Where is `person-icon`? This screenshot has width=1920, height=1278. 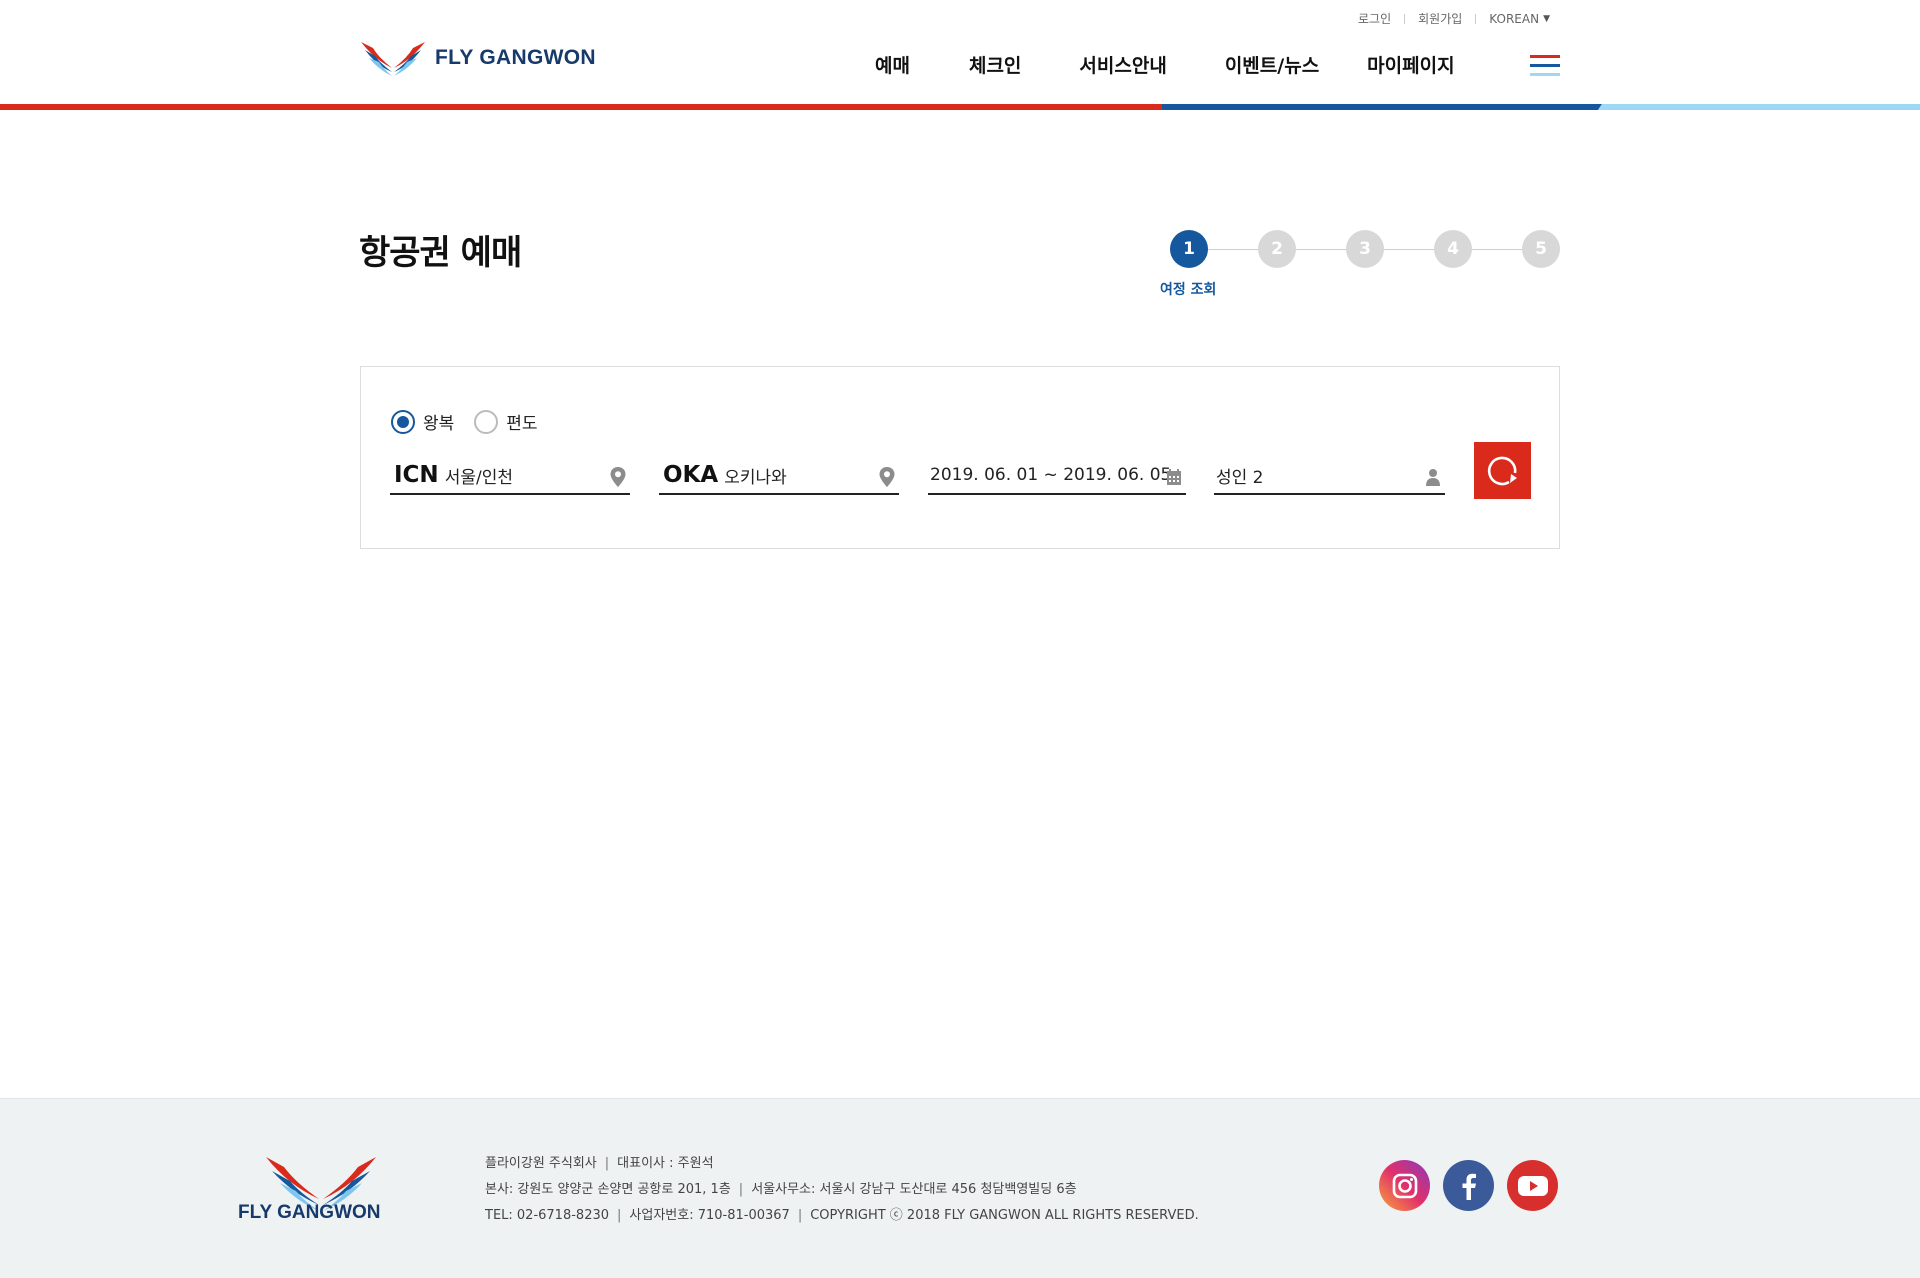 person-icon is located at coordinates (1433, 477).